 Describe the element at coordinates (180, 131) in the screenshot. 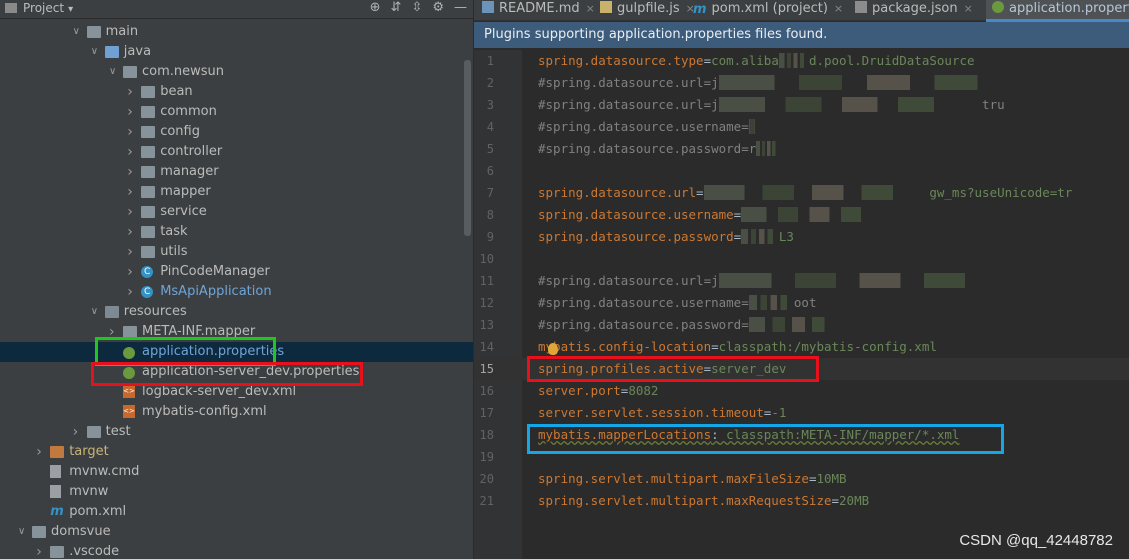

I see `tree-item-label: config` at that location.